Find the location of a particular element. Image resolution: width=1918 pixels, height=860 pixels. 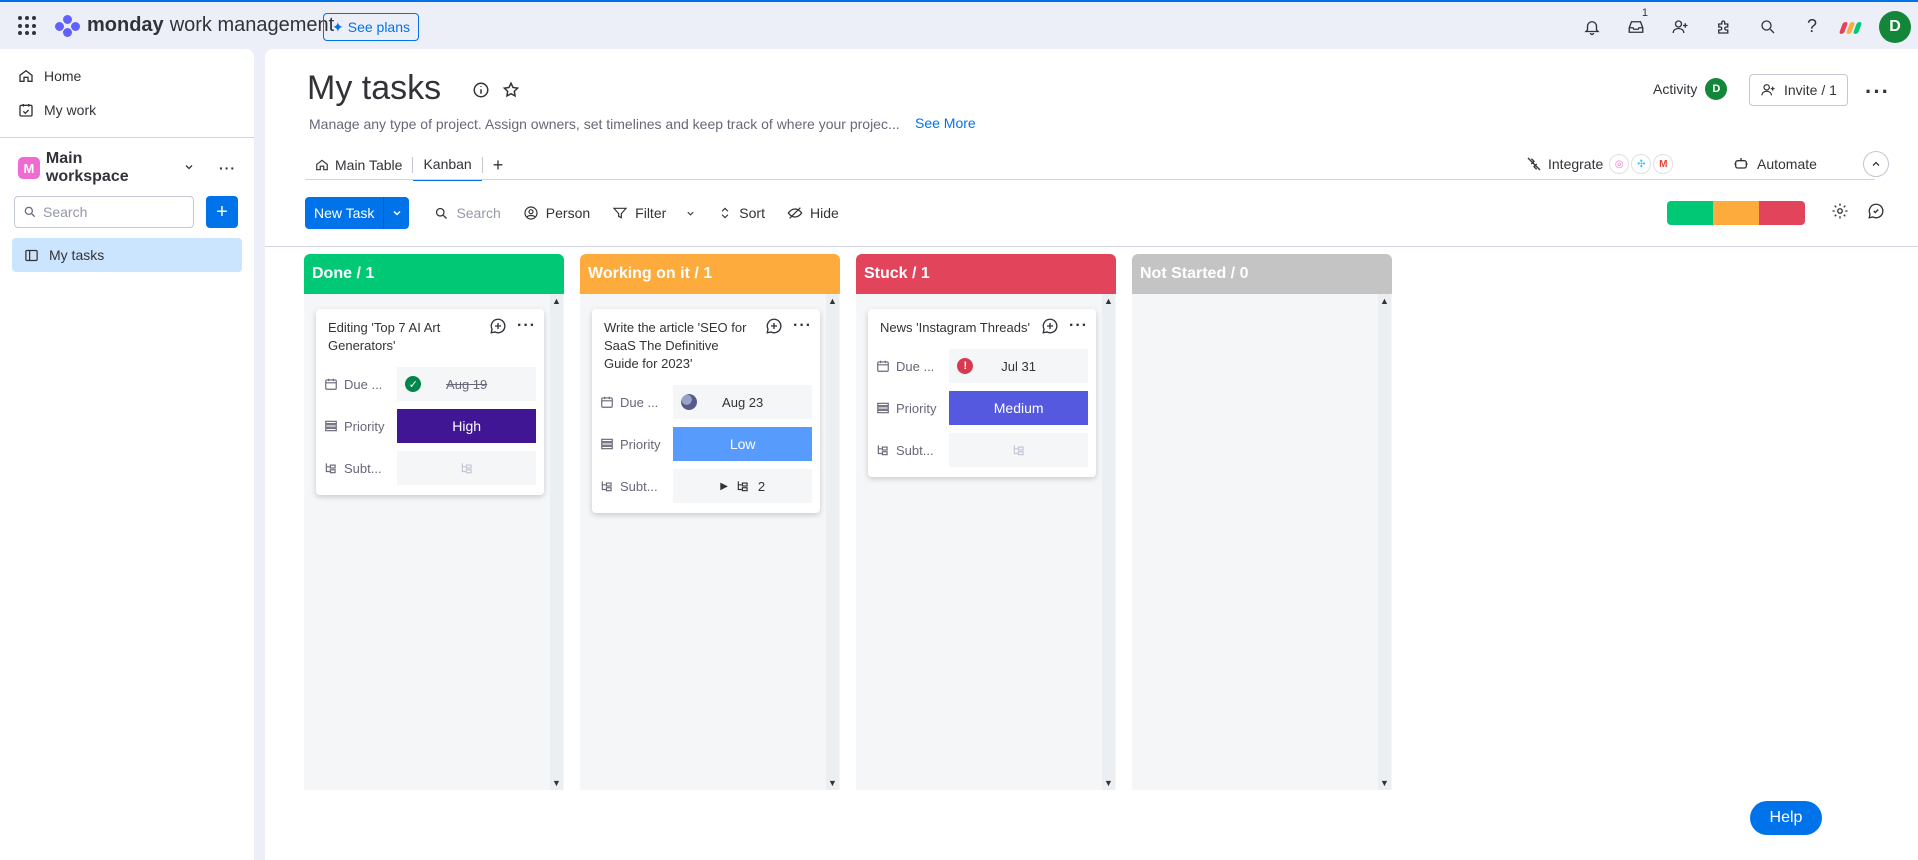

calendar-check-icon is located at coordinates (26, 110).